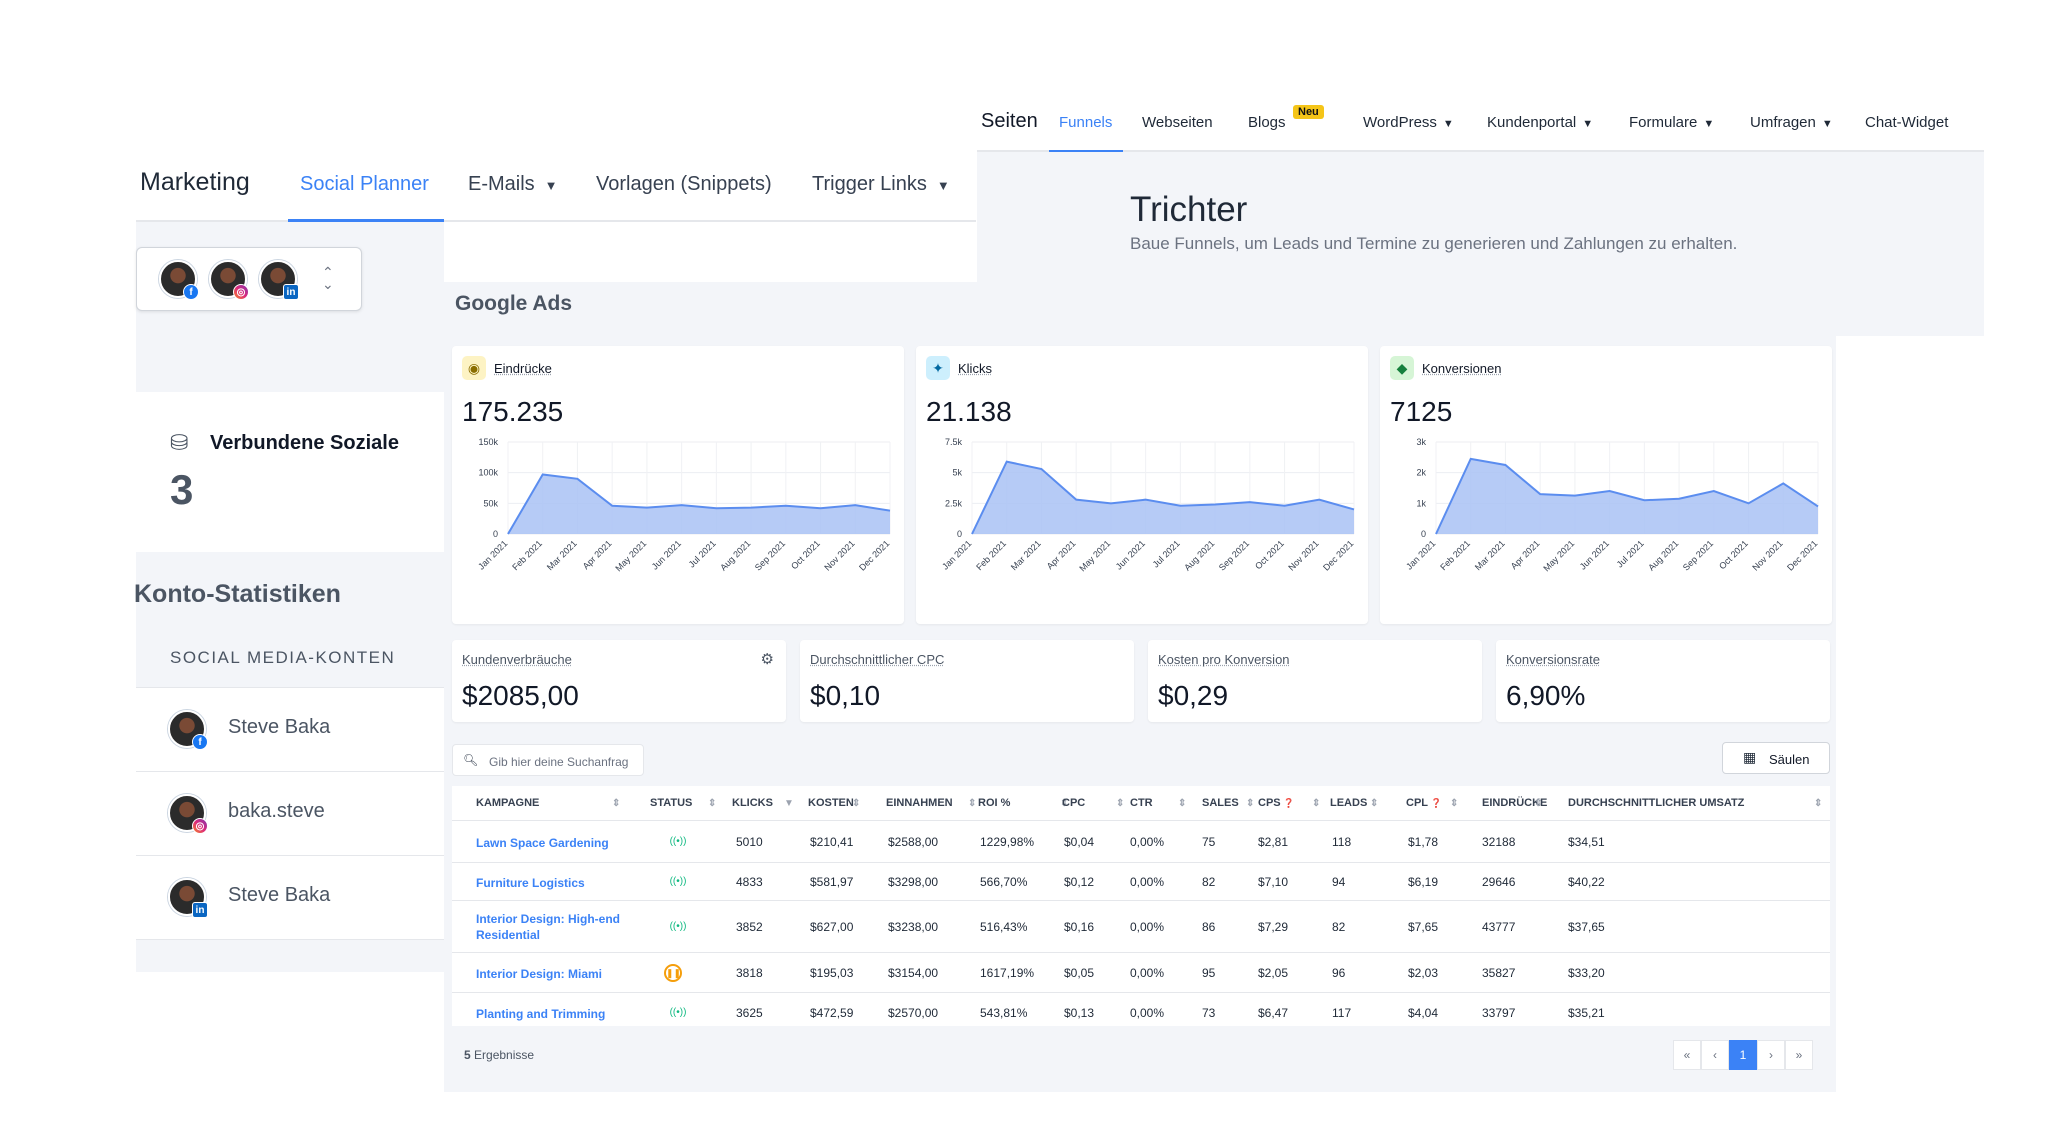  I want to click on page-nav-button: », so click(1799, 1055).